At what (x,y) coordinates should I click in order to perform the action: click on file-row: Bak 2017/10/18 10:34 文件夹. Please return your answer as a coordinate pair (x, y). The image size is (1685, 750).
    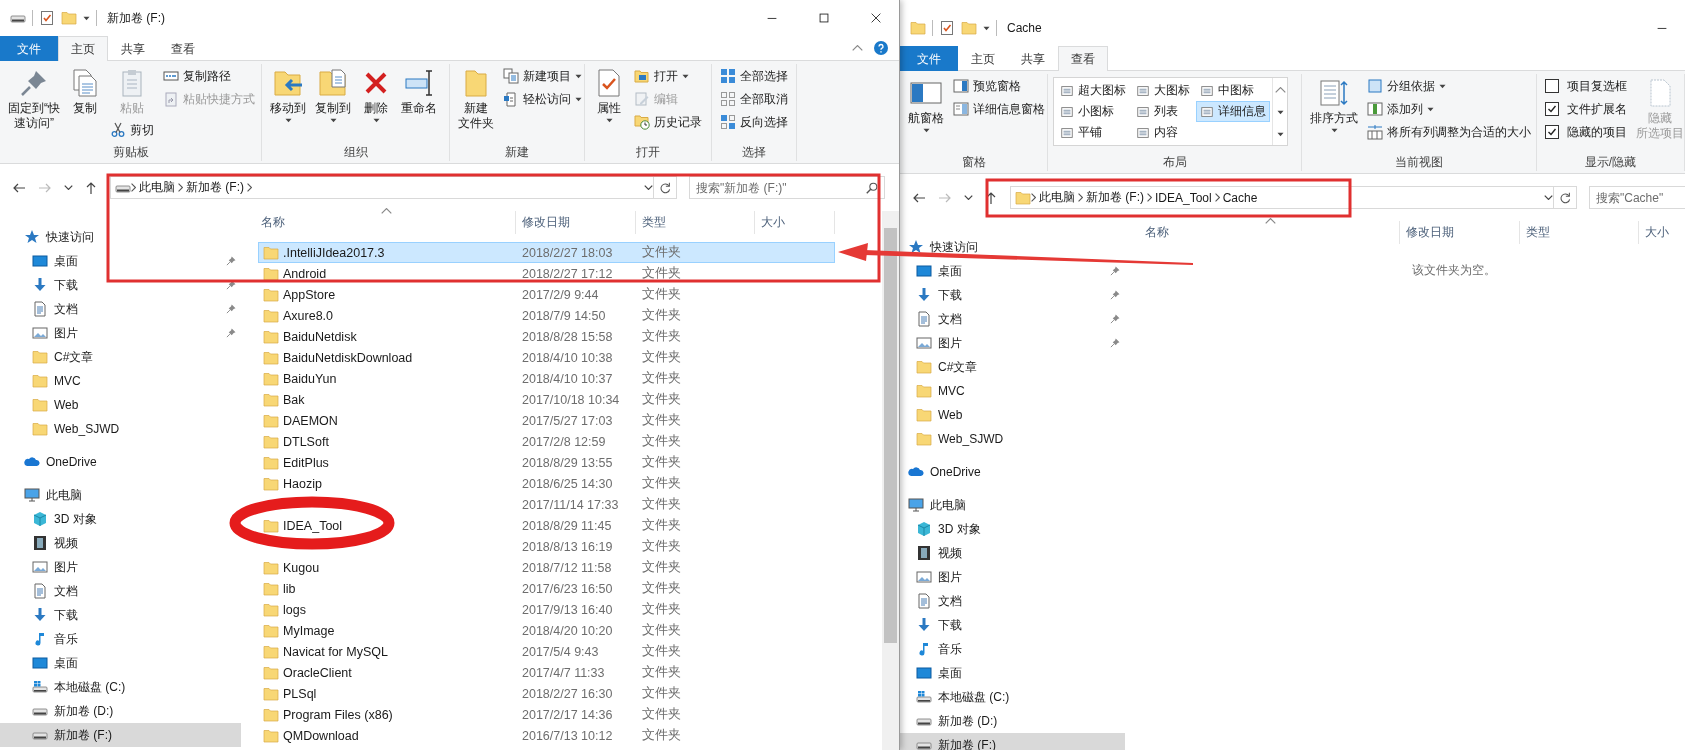
    Looking at the image, I should click on (546, 399).